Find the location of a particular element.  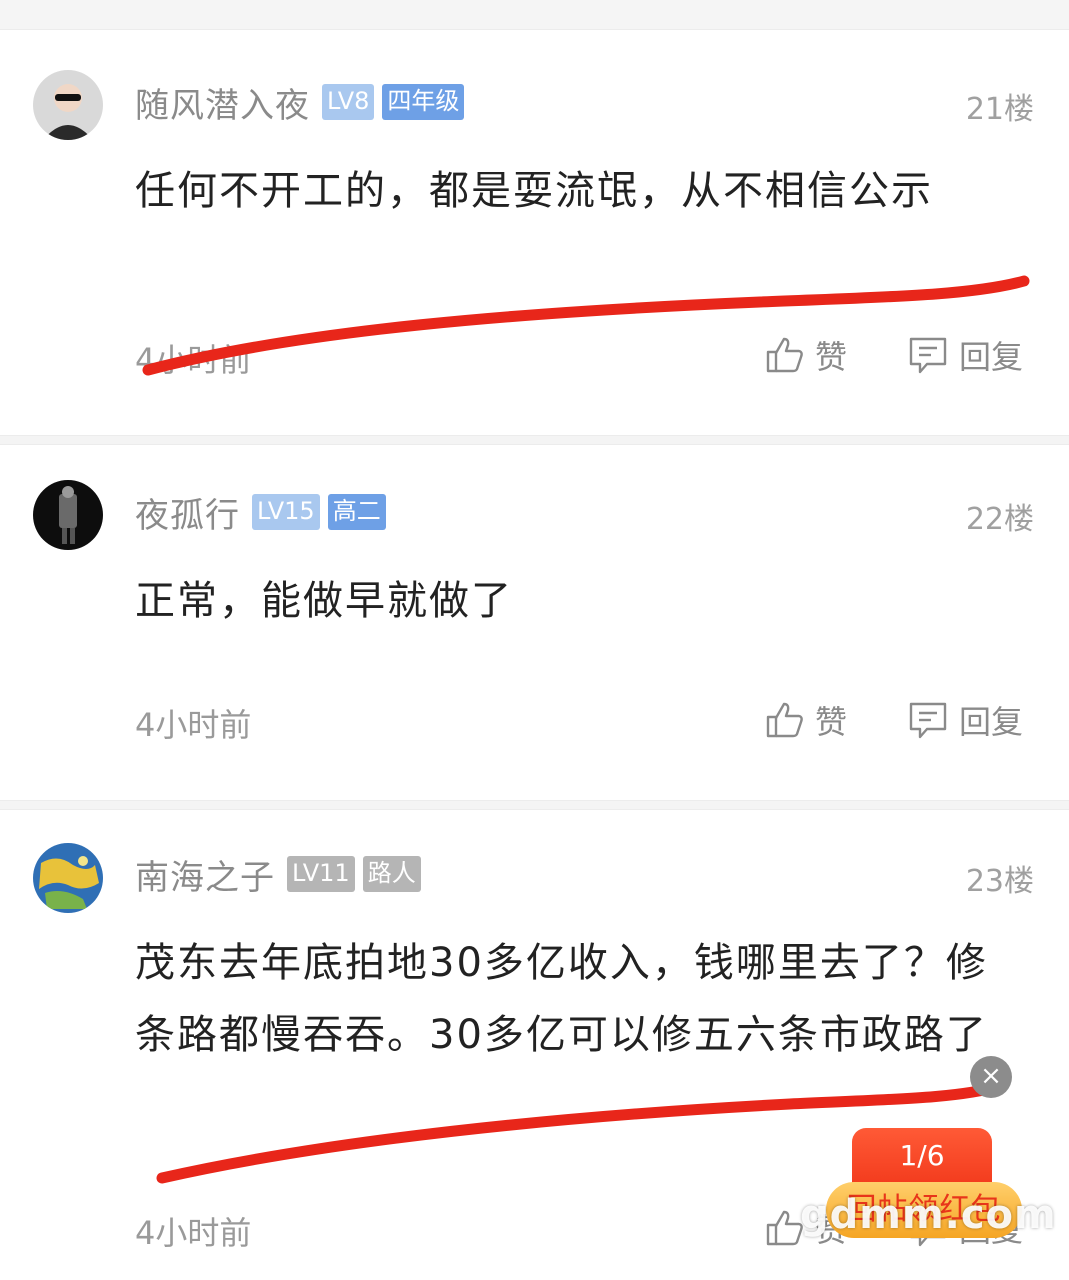

watermark: gdmm.com is located at coordinates (928, 1215).